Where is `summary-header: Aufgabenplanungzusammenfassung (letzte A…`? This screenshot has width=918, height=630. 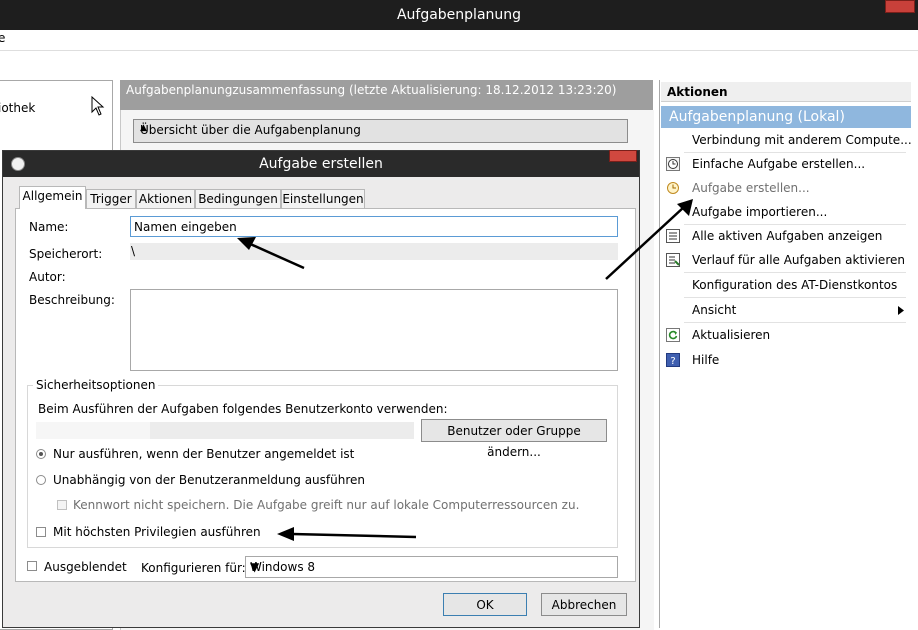
summary-header: Aufgabenplanungzusammenfassung (letzte A… is located at coordinates (386, 95).